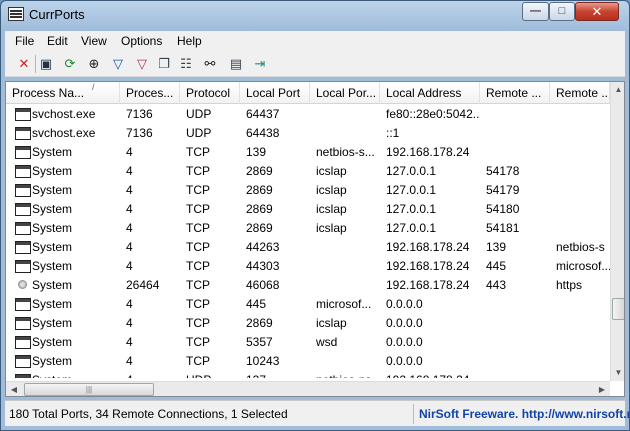 The height and width of the screenshot is (431, 630). I want to click on refresh-icon: ⟳, so click(70, 64).